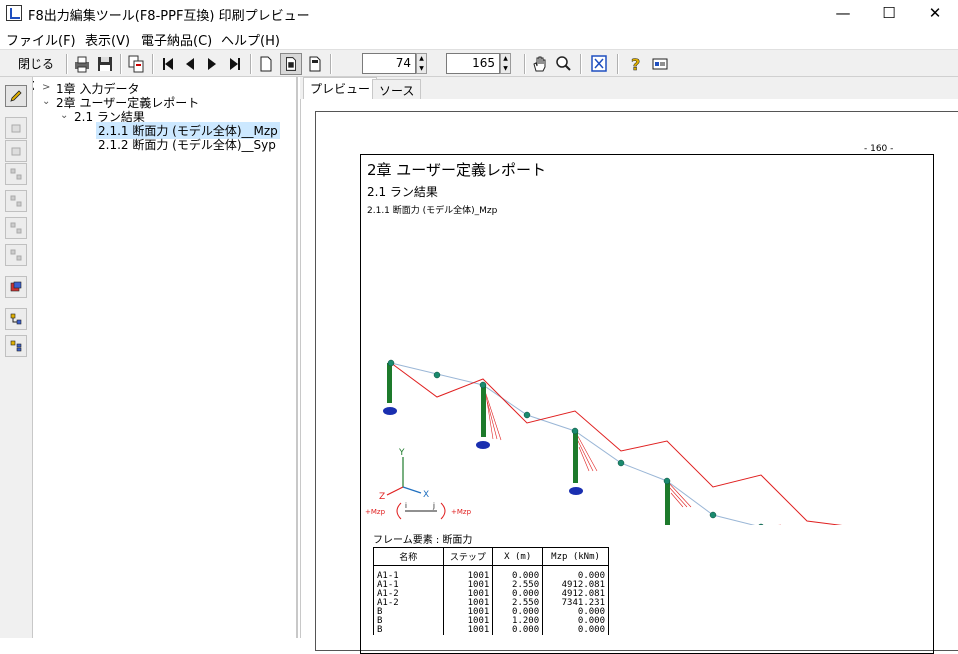 This screenshot has height=654, width=958. Describe the element at coordinates (266, 64) in the screenshot. I see `single-page-icon` at that location.